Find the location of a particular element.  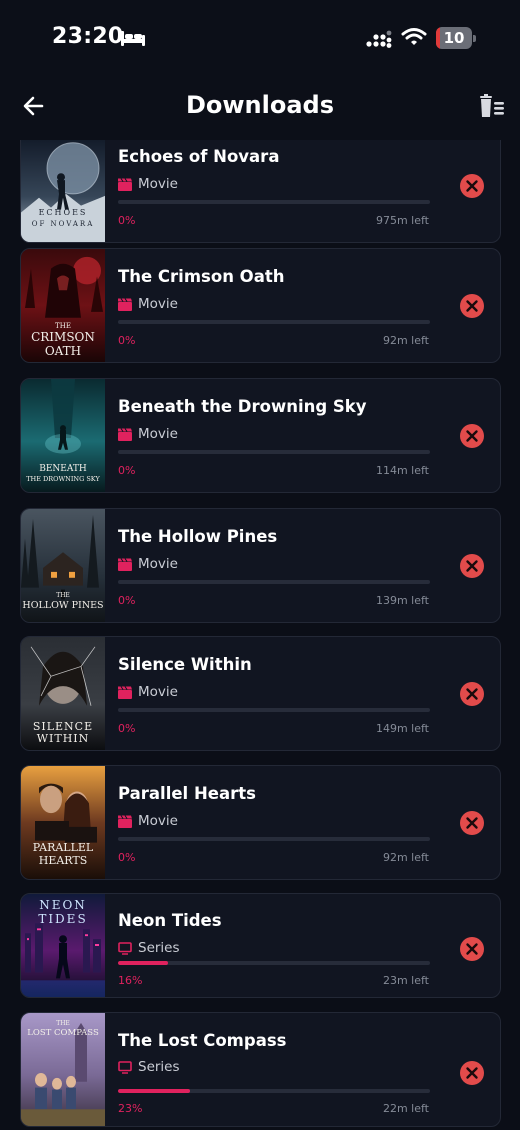

download-title: Silence Within is located at coordinates (185, 664).